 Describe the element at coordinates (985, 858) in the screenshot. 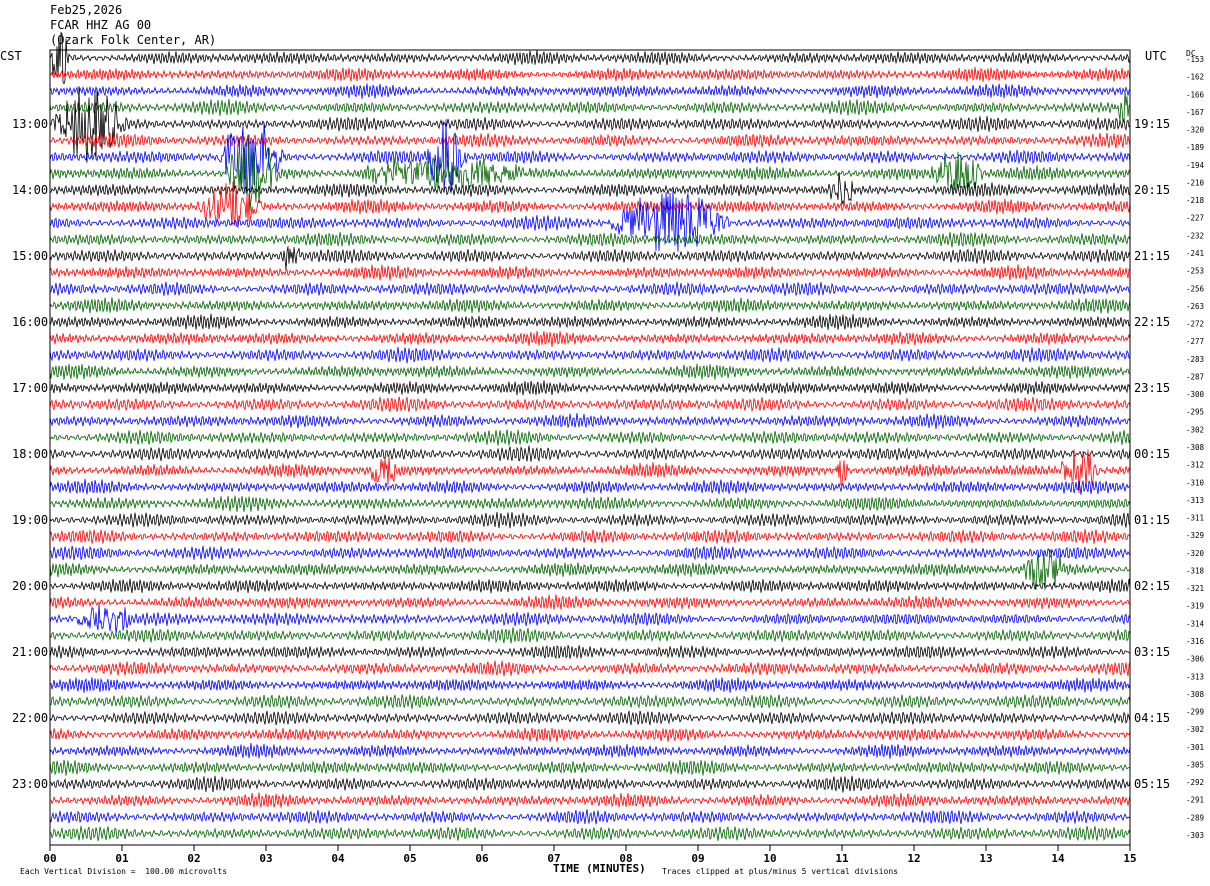

I see `x-tick-label: 13` at that location.